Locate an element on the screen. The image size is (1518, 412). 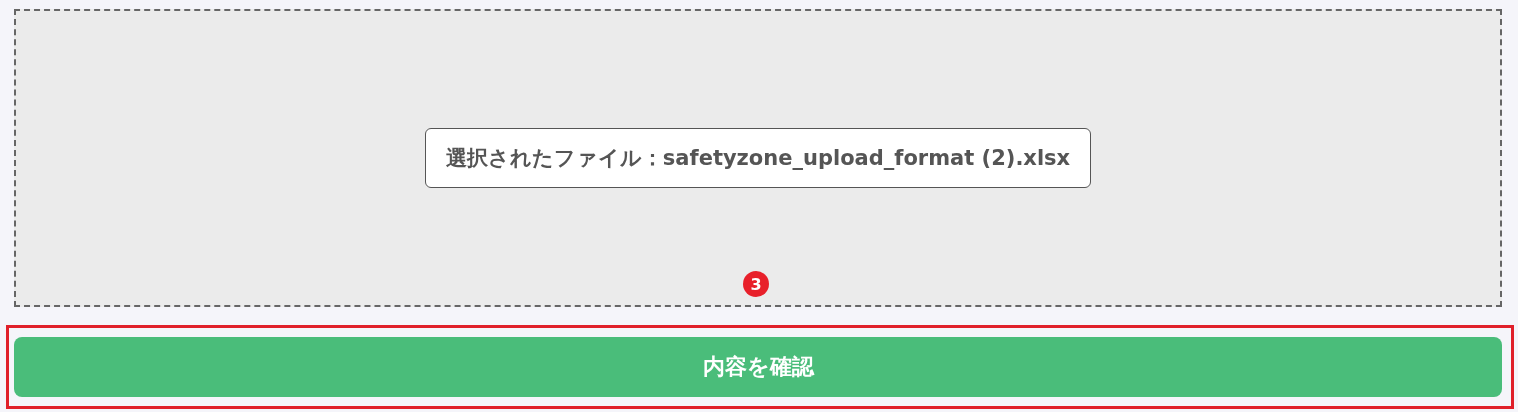
selected-file-label: 選択されたファイル：safetyzone_upload_format (2).xlsx is located at coordinates (758, 158).